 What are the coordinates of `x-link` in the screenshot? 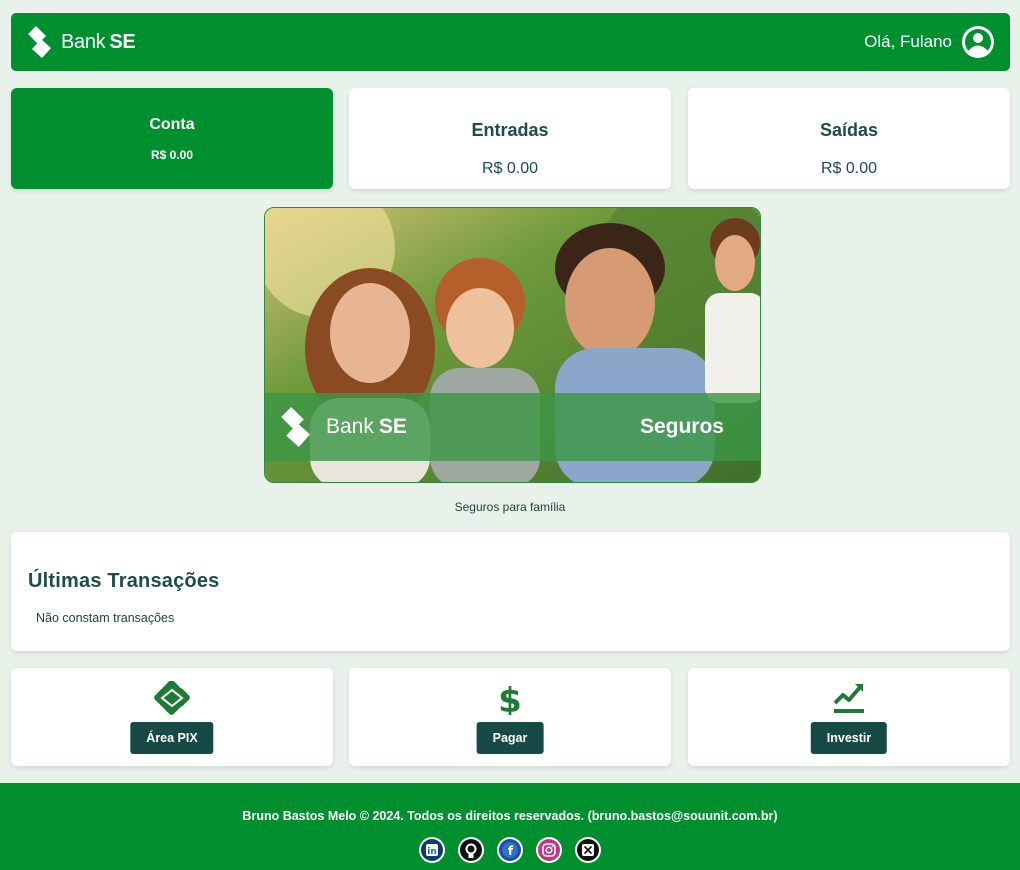 It's located at (588, 850).